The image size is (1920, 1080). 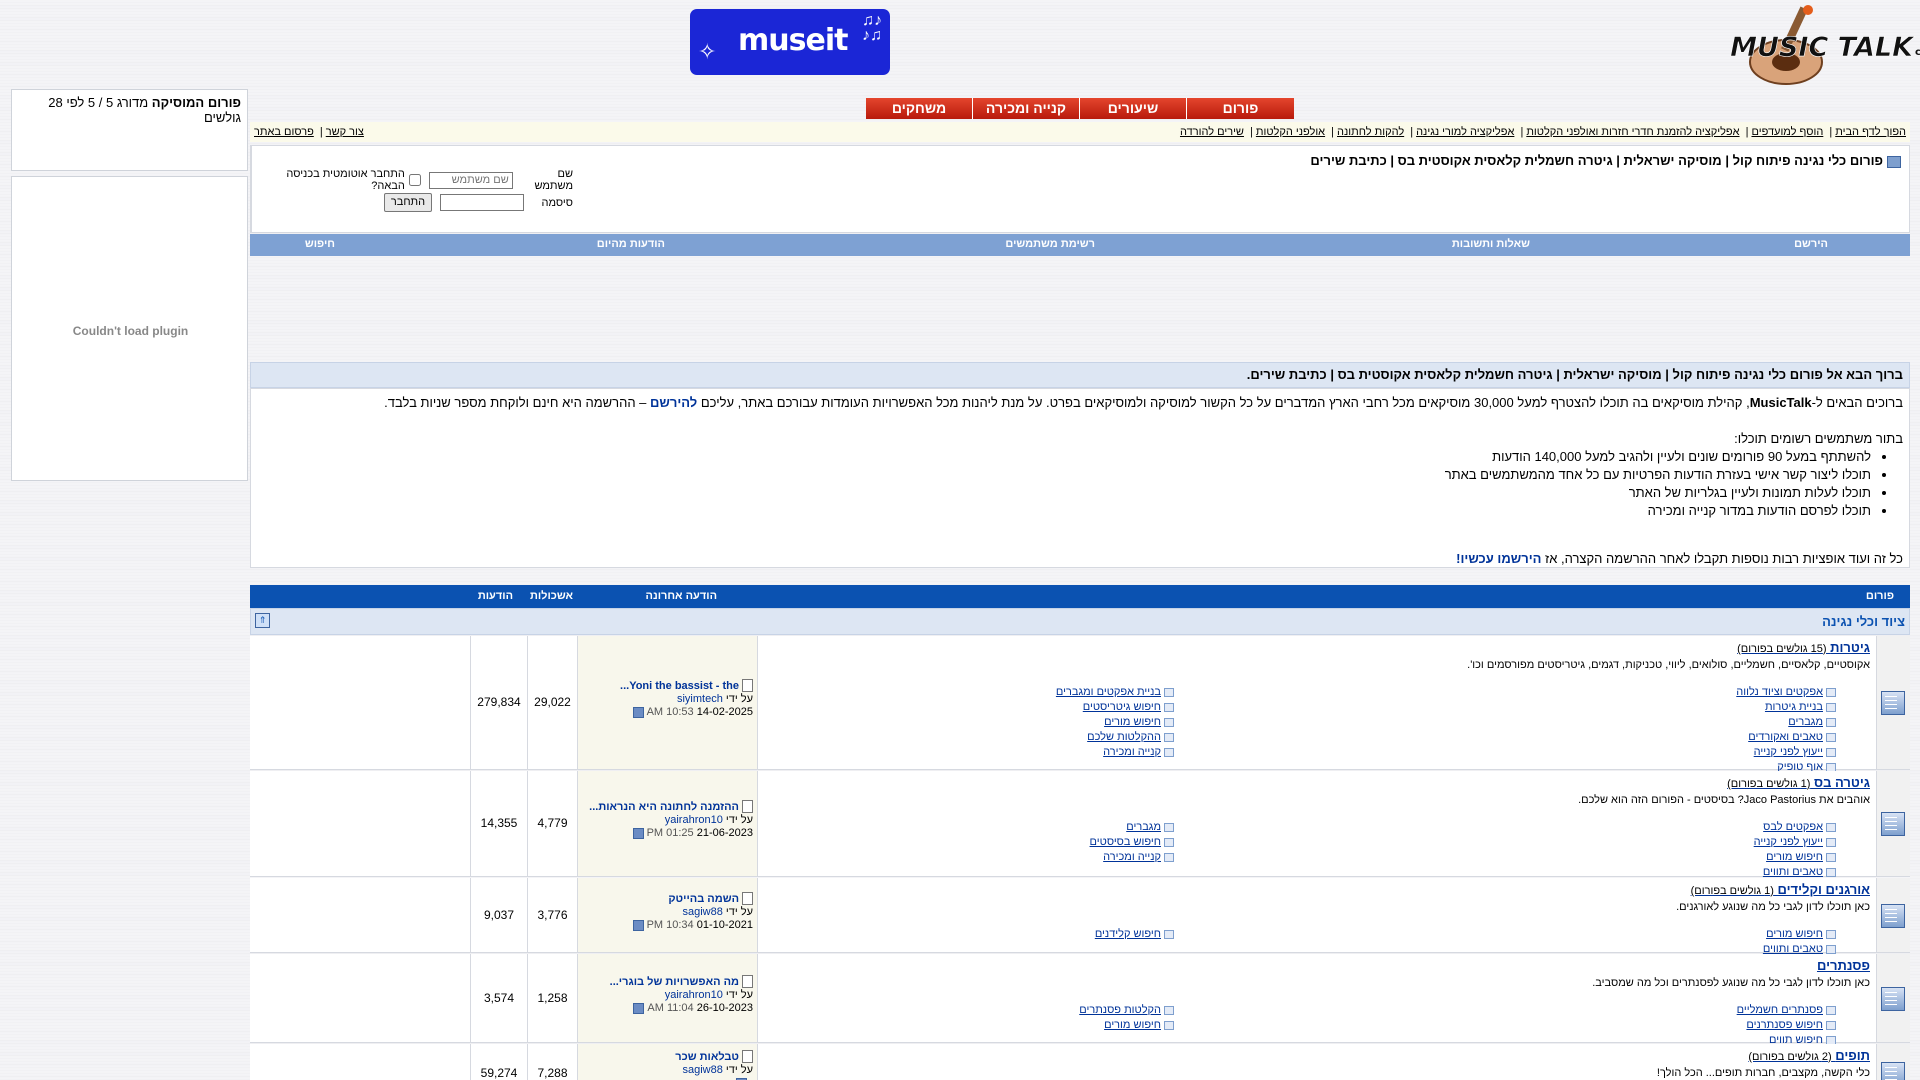 What do you see at coordinates (1108, 692) in the screenshot?
I see `subforum-label: בניית אפקטים ומגברים` at bounding box center [1108, 692].